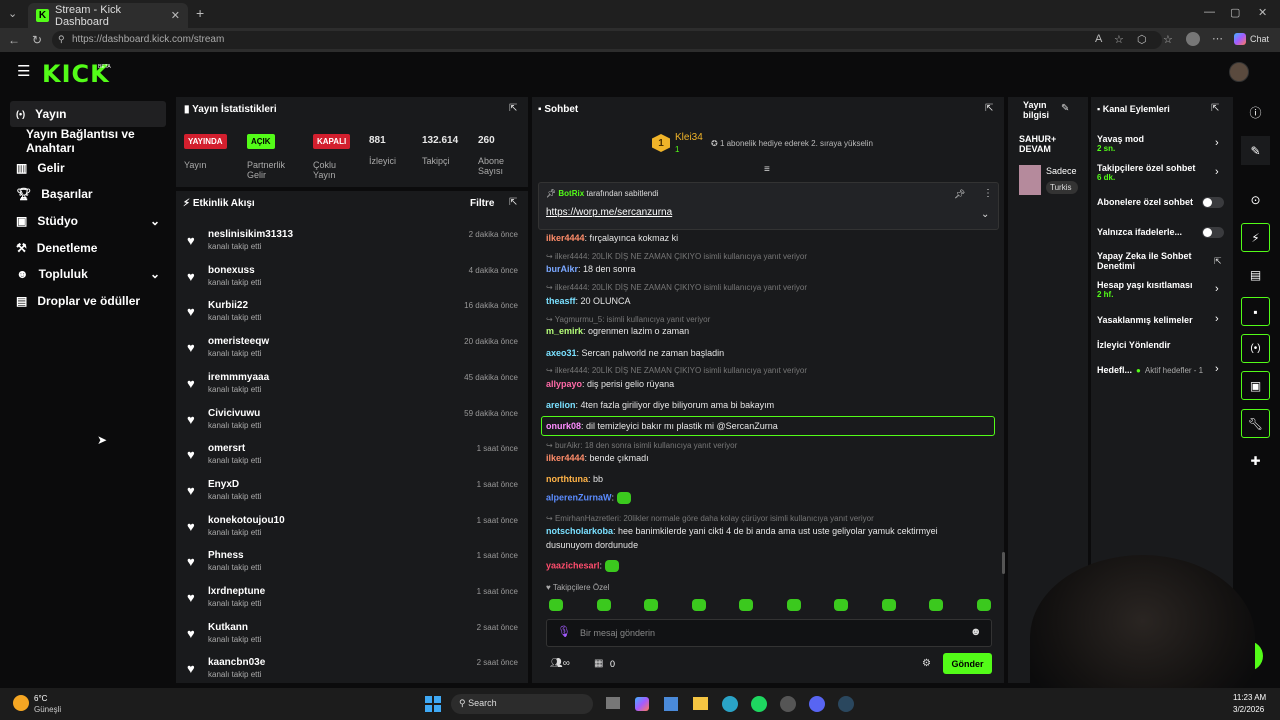 This screenshot has height=720, width=1280. What do you see at coordinates (561, 405) in the screenshot?
I see `chat-username: arelion` at bounding box center [561, 405].